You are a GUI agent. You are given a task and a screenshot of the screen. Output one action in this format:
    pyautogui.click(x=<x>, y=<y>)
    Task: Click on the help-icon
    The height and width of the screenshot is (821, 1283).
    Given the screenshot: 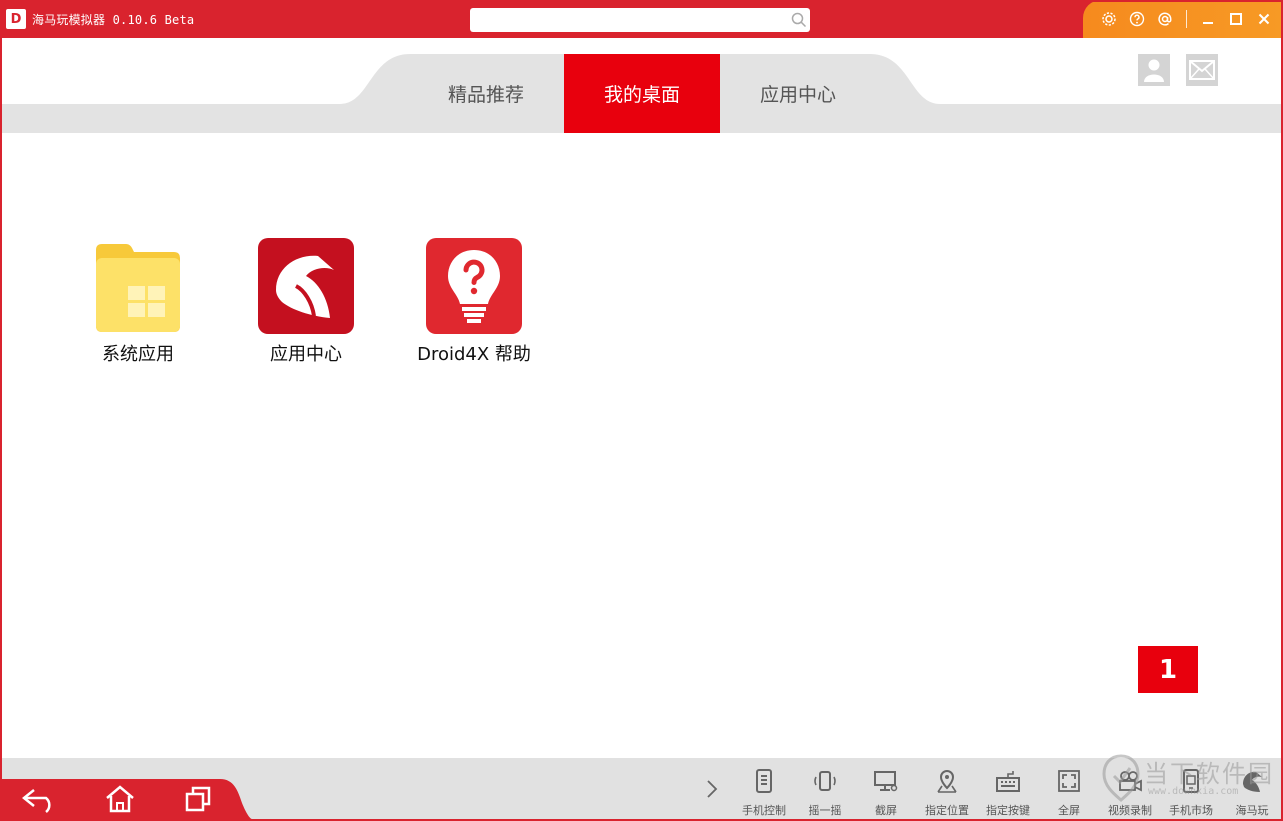 What is the action you would take?
    pyautogui.click(x=1137, y=19)
    